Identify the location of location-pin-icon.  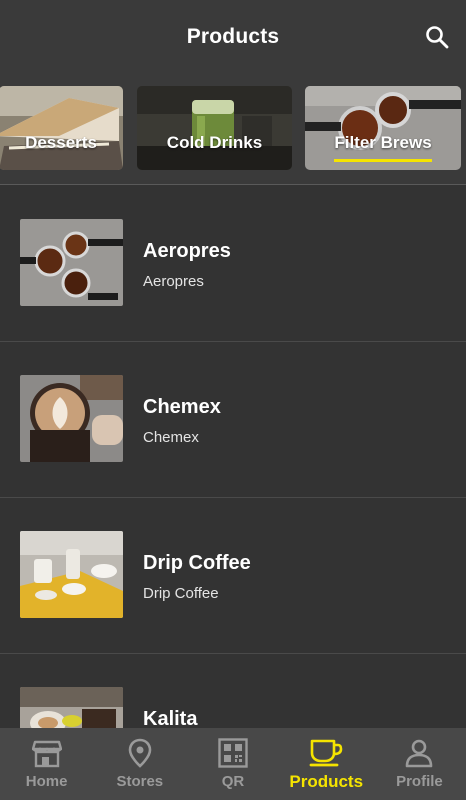
(140, 753).